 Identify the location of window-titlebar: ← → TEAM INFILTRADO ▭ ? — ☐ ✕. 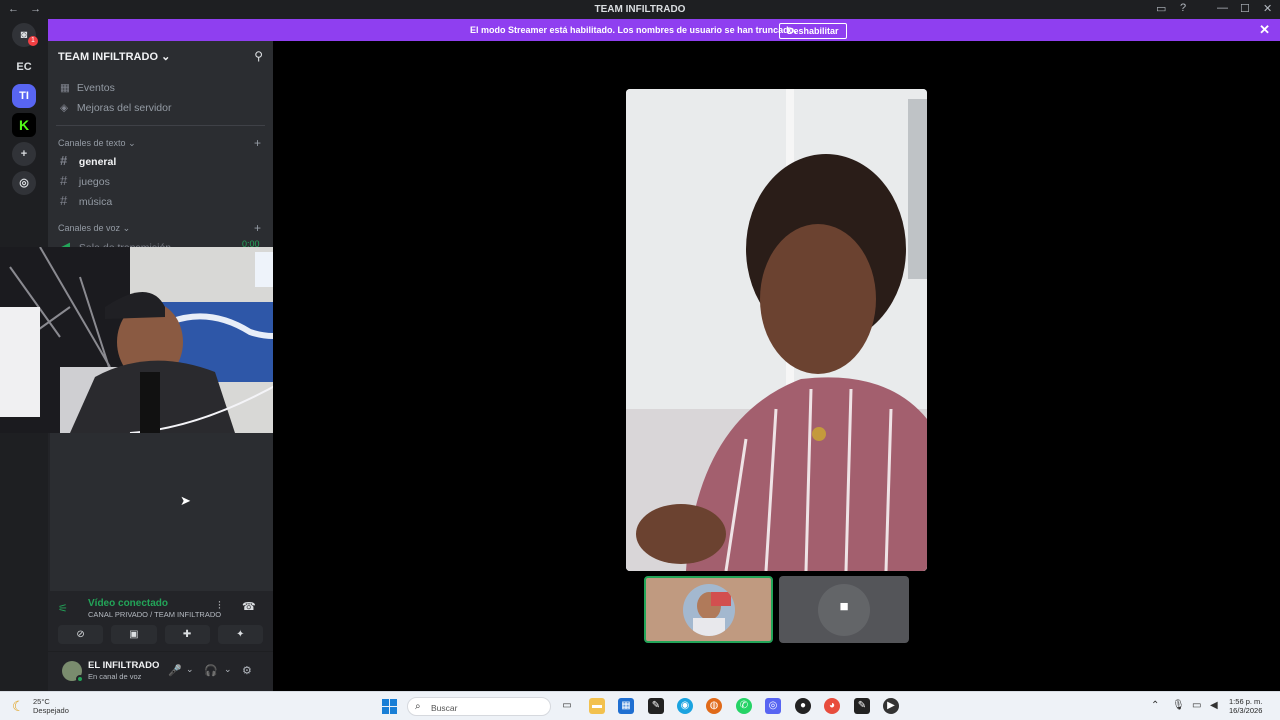
(640, 9).